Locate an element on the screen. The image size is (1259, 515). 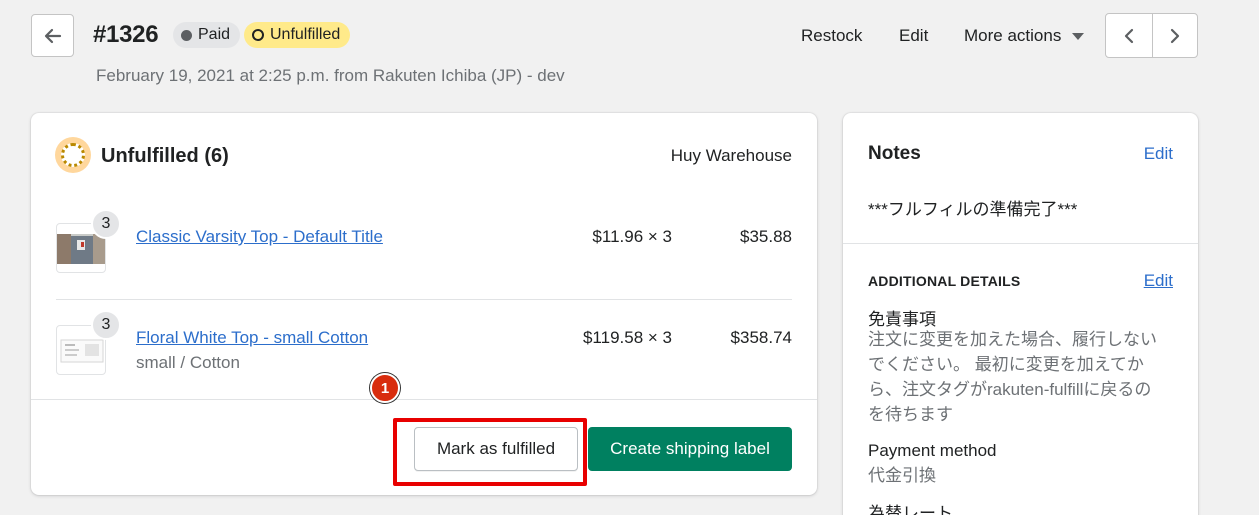
unfulfilled-ring-icon is located at coordinates (258, 35).